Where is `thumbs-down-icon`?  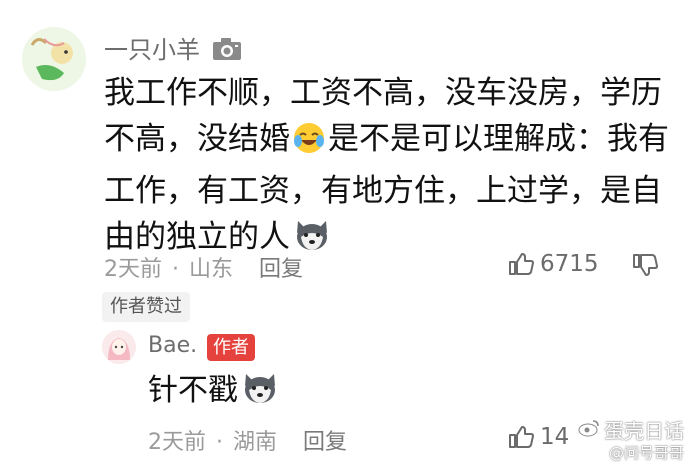
thumbs-down-icon is located at coordinates (645, 265).